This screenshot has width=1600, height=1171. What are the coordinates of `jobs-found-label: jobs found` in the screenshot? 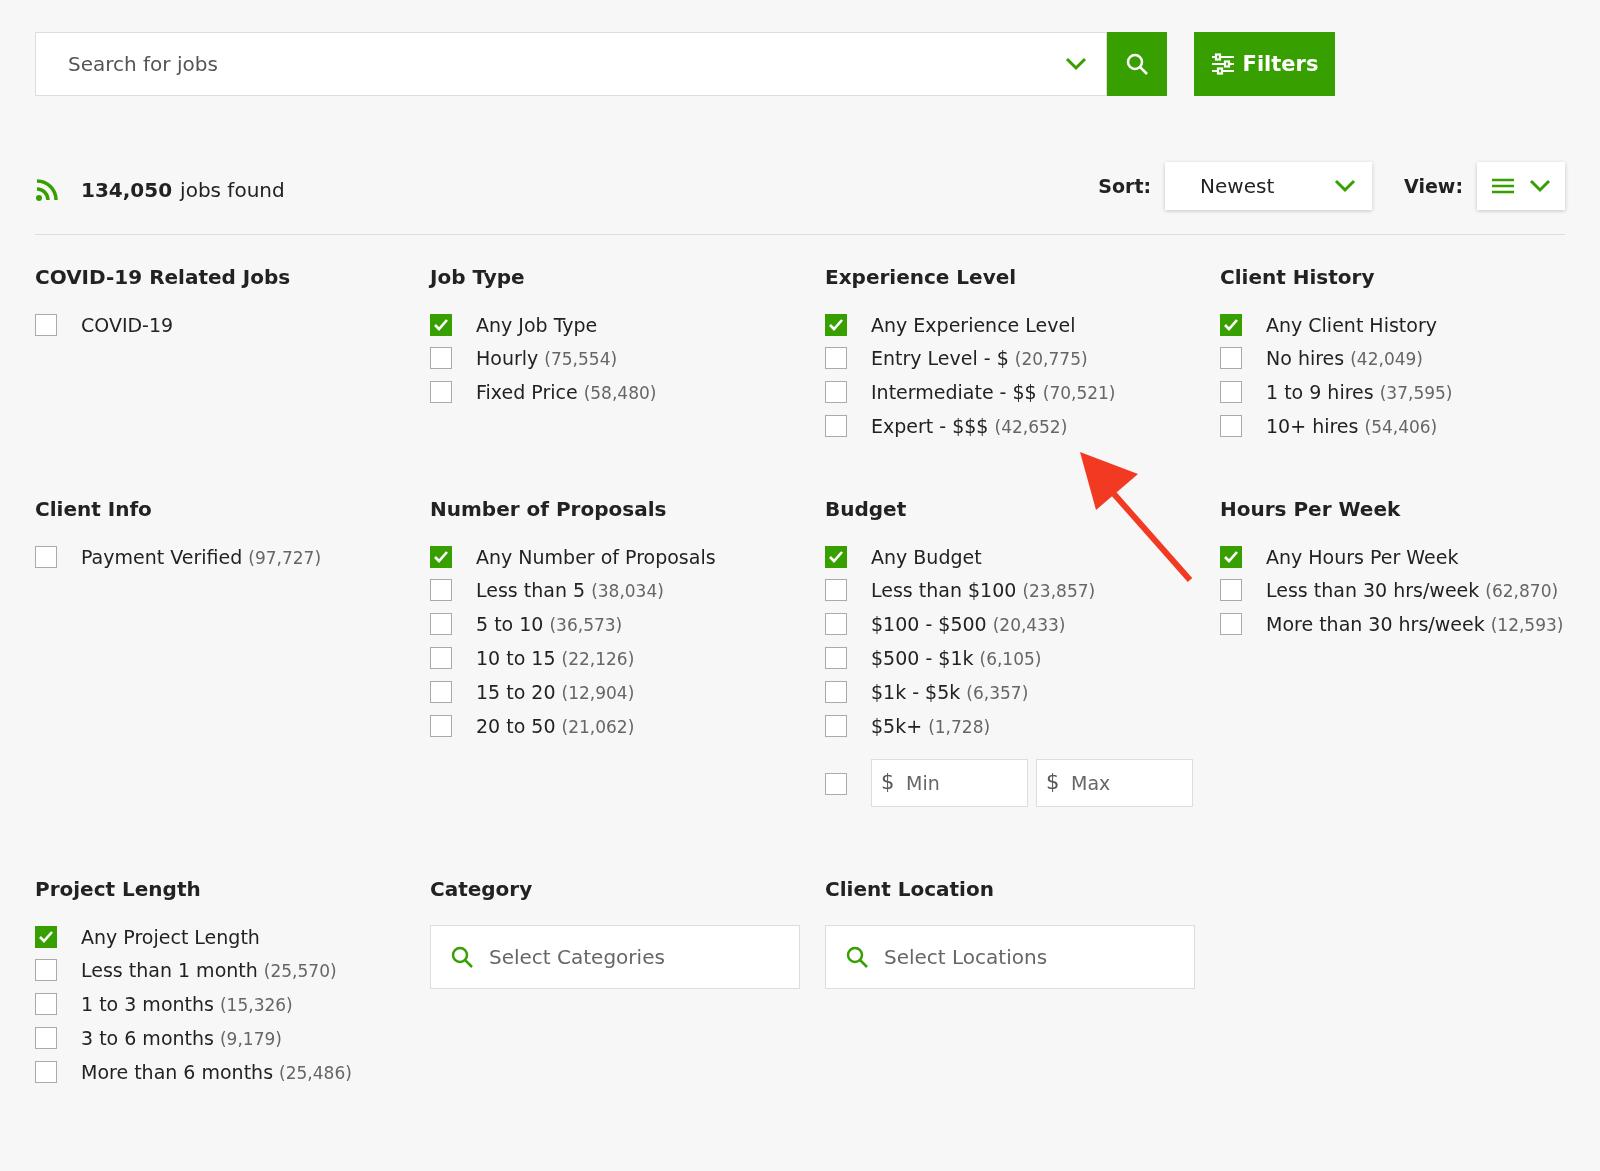 It's located at (232, 190).